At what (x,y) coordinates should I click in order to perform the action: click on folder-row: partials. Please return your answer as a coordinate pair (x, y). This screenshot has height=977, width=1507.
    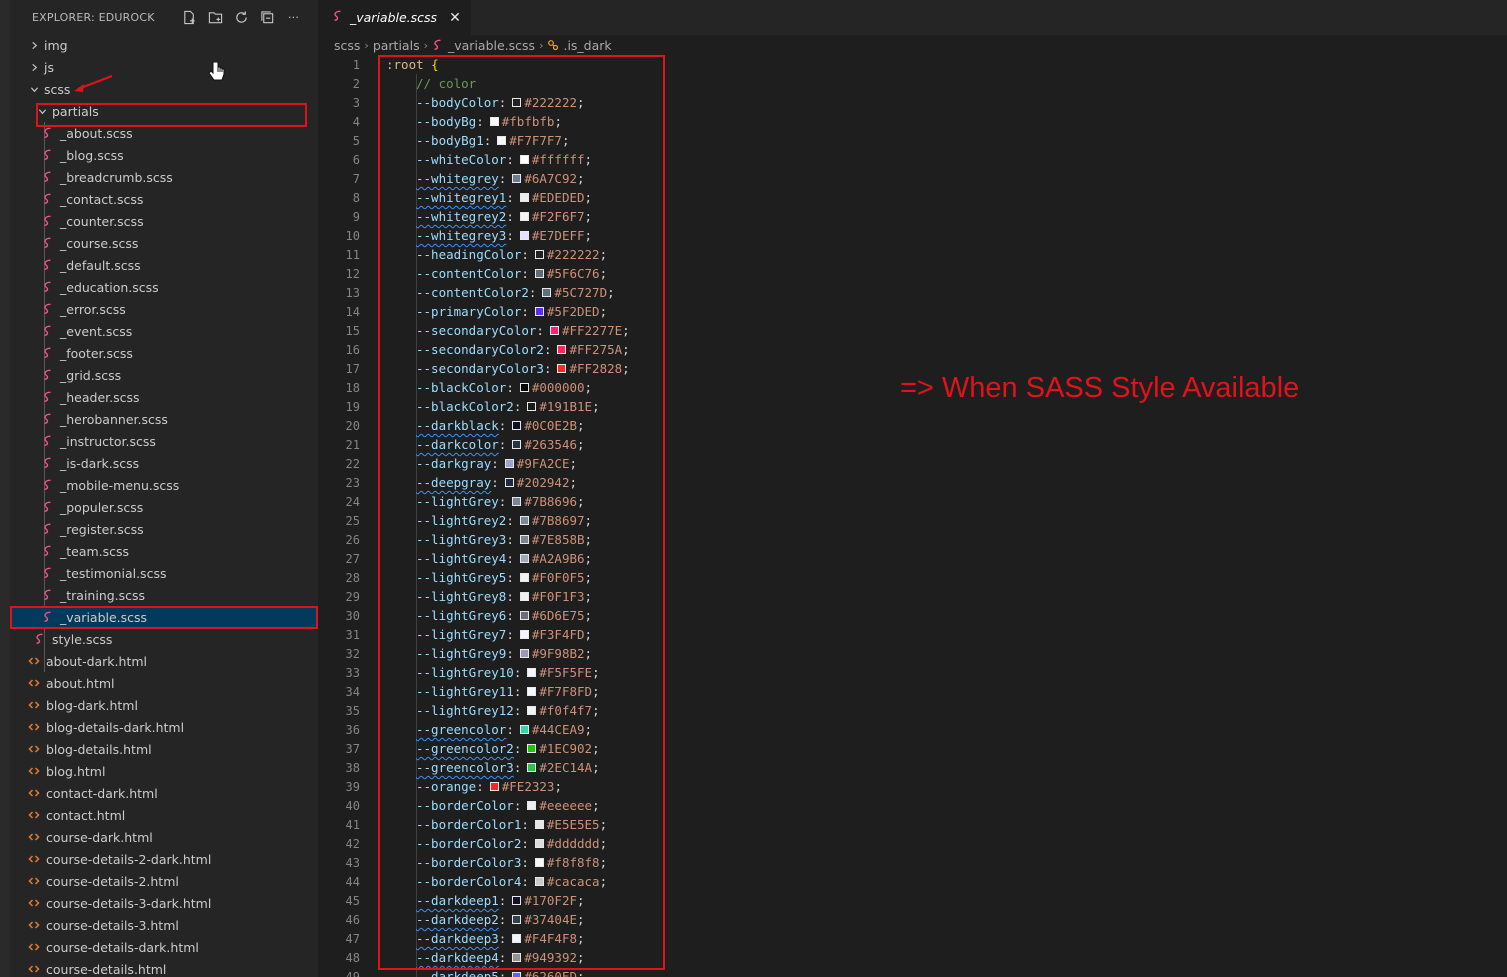
    Looking at the image, I should click on (164, 111).